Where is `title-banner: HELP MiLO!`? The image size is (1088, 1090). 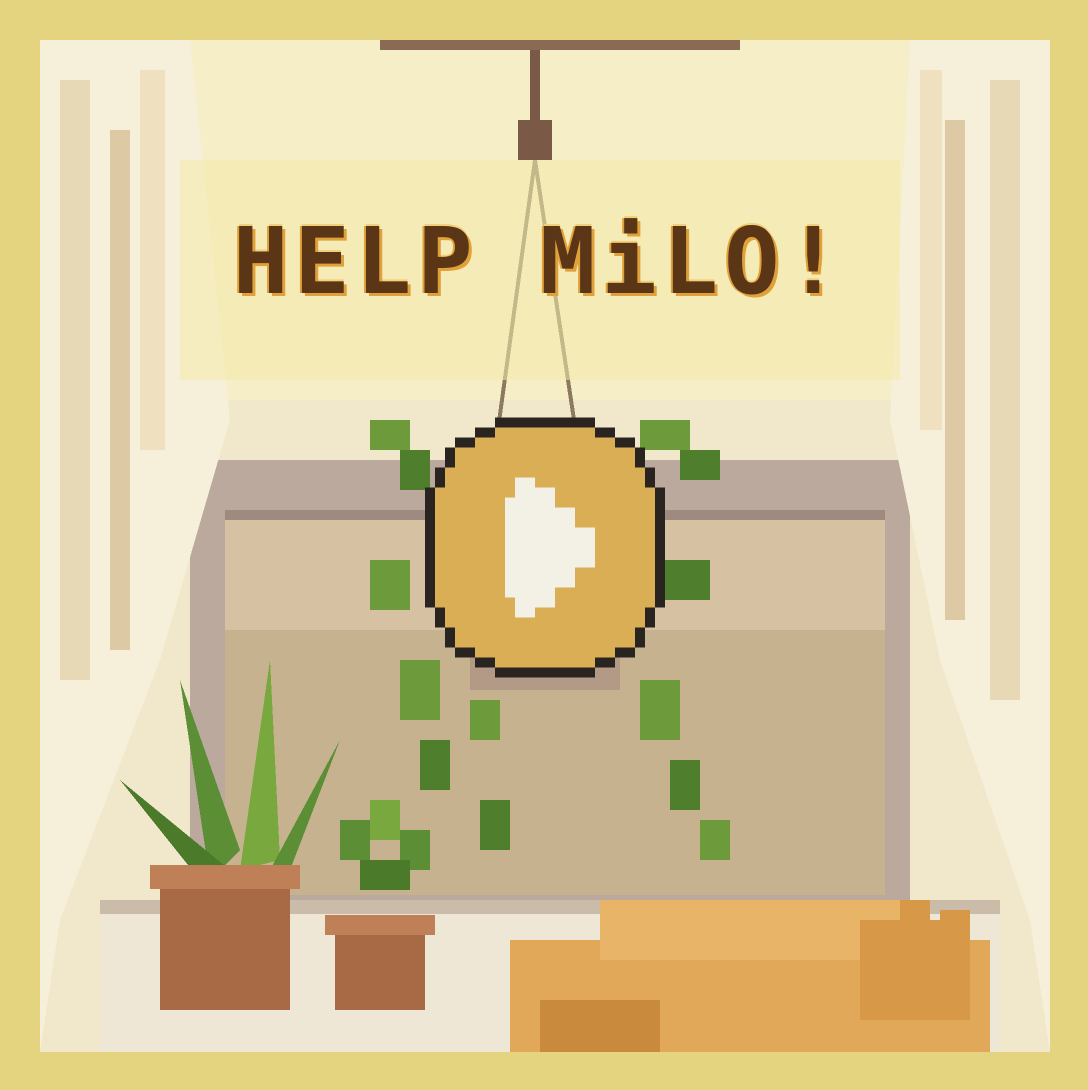 title-banner: HELP MiLO! is located at coordinates (540, 270).